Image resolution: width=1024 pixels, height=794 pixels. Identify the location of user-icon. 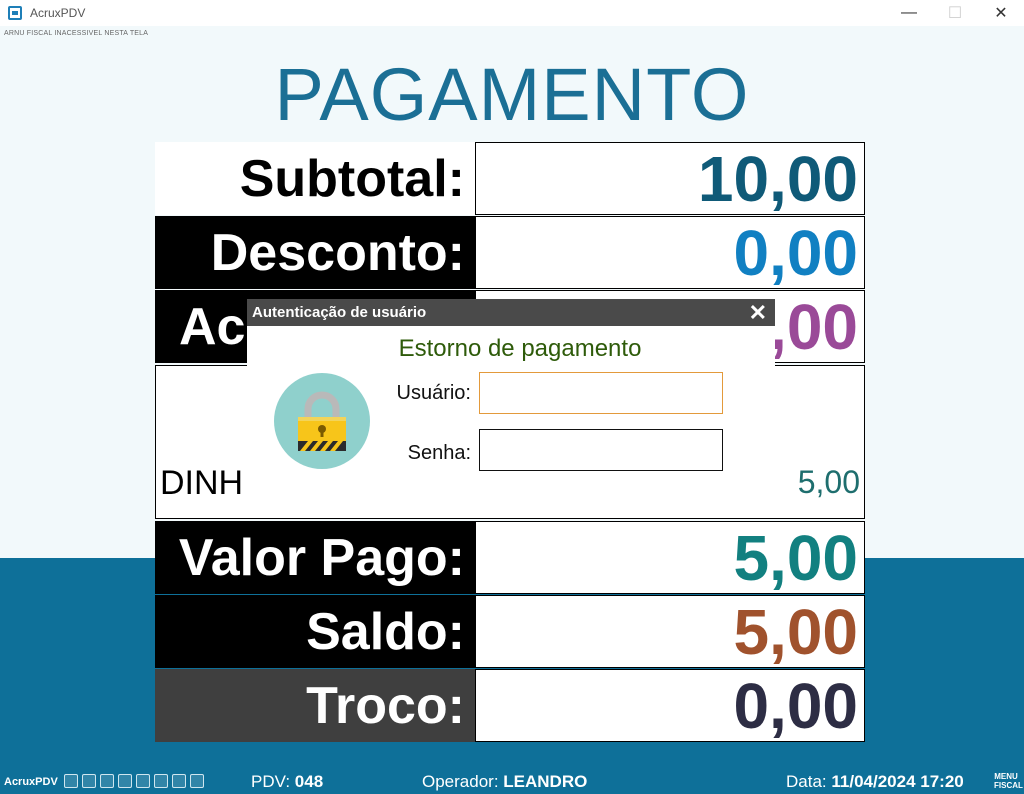
(179, 781).